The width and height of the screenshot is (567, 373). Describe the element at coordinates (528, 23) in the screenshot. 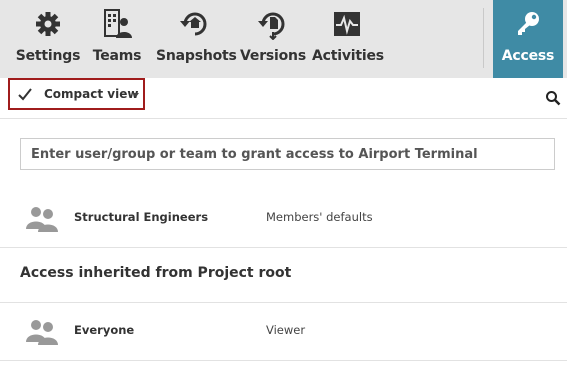

I see `key-icon` at that location.